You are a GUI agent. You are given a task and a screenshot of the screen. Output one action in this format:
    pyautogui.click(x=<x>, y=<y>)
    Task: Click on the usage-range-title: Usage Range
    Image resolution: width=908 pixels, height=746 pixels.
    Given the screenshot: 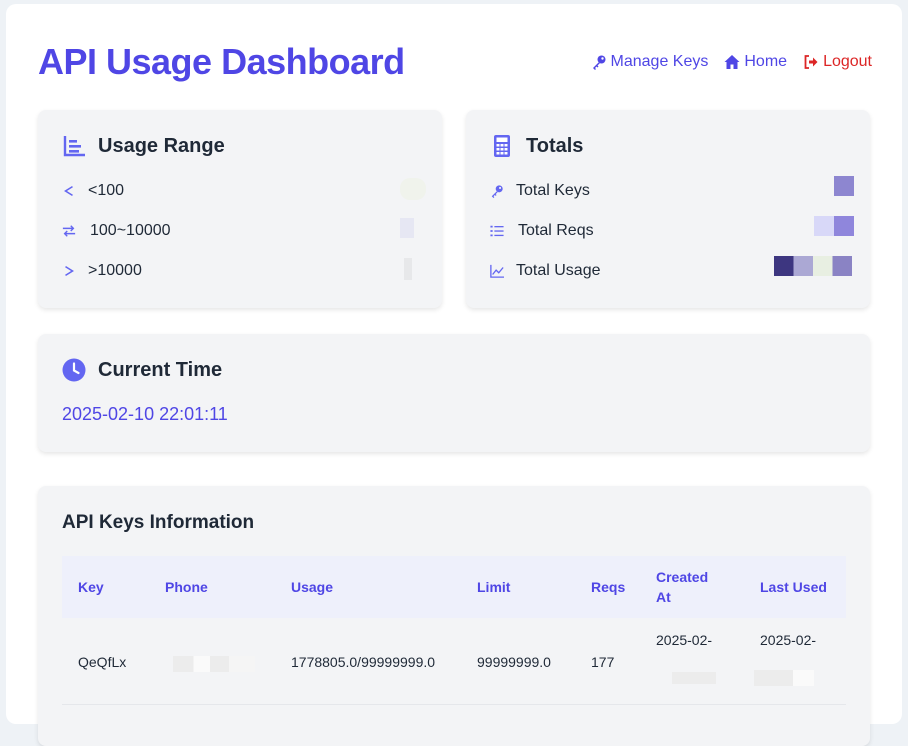 What is the action you would take?
    pyautogui.click(x=161, y=145)
    